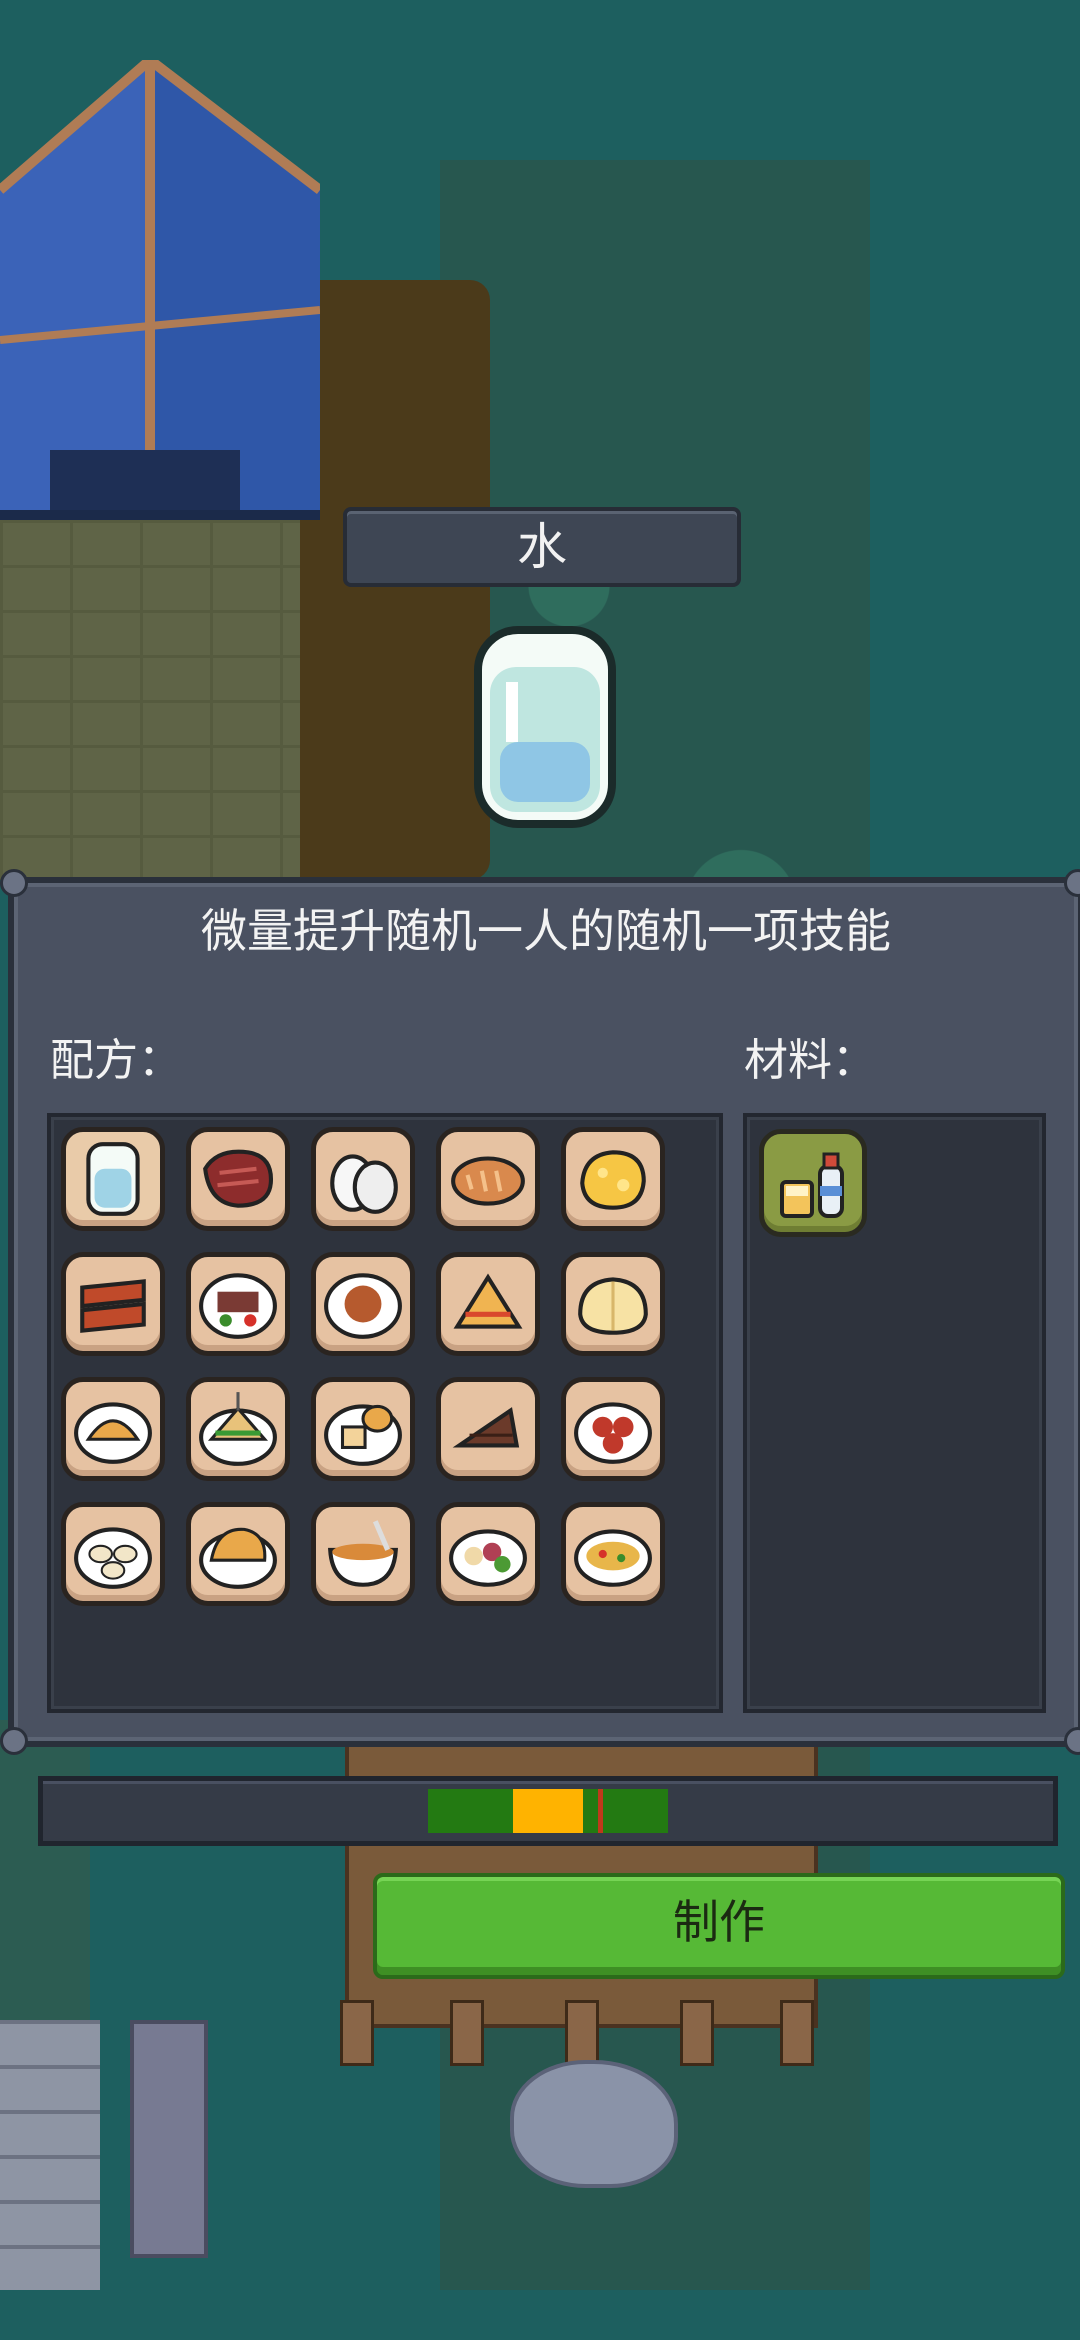 The image size is (1080, 2340). What do you see at coordinates (50, 2155) in the screenshot?
I see `stone-stairs` at bounding box center [50, 2155].